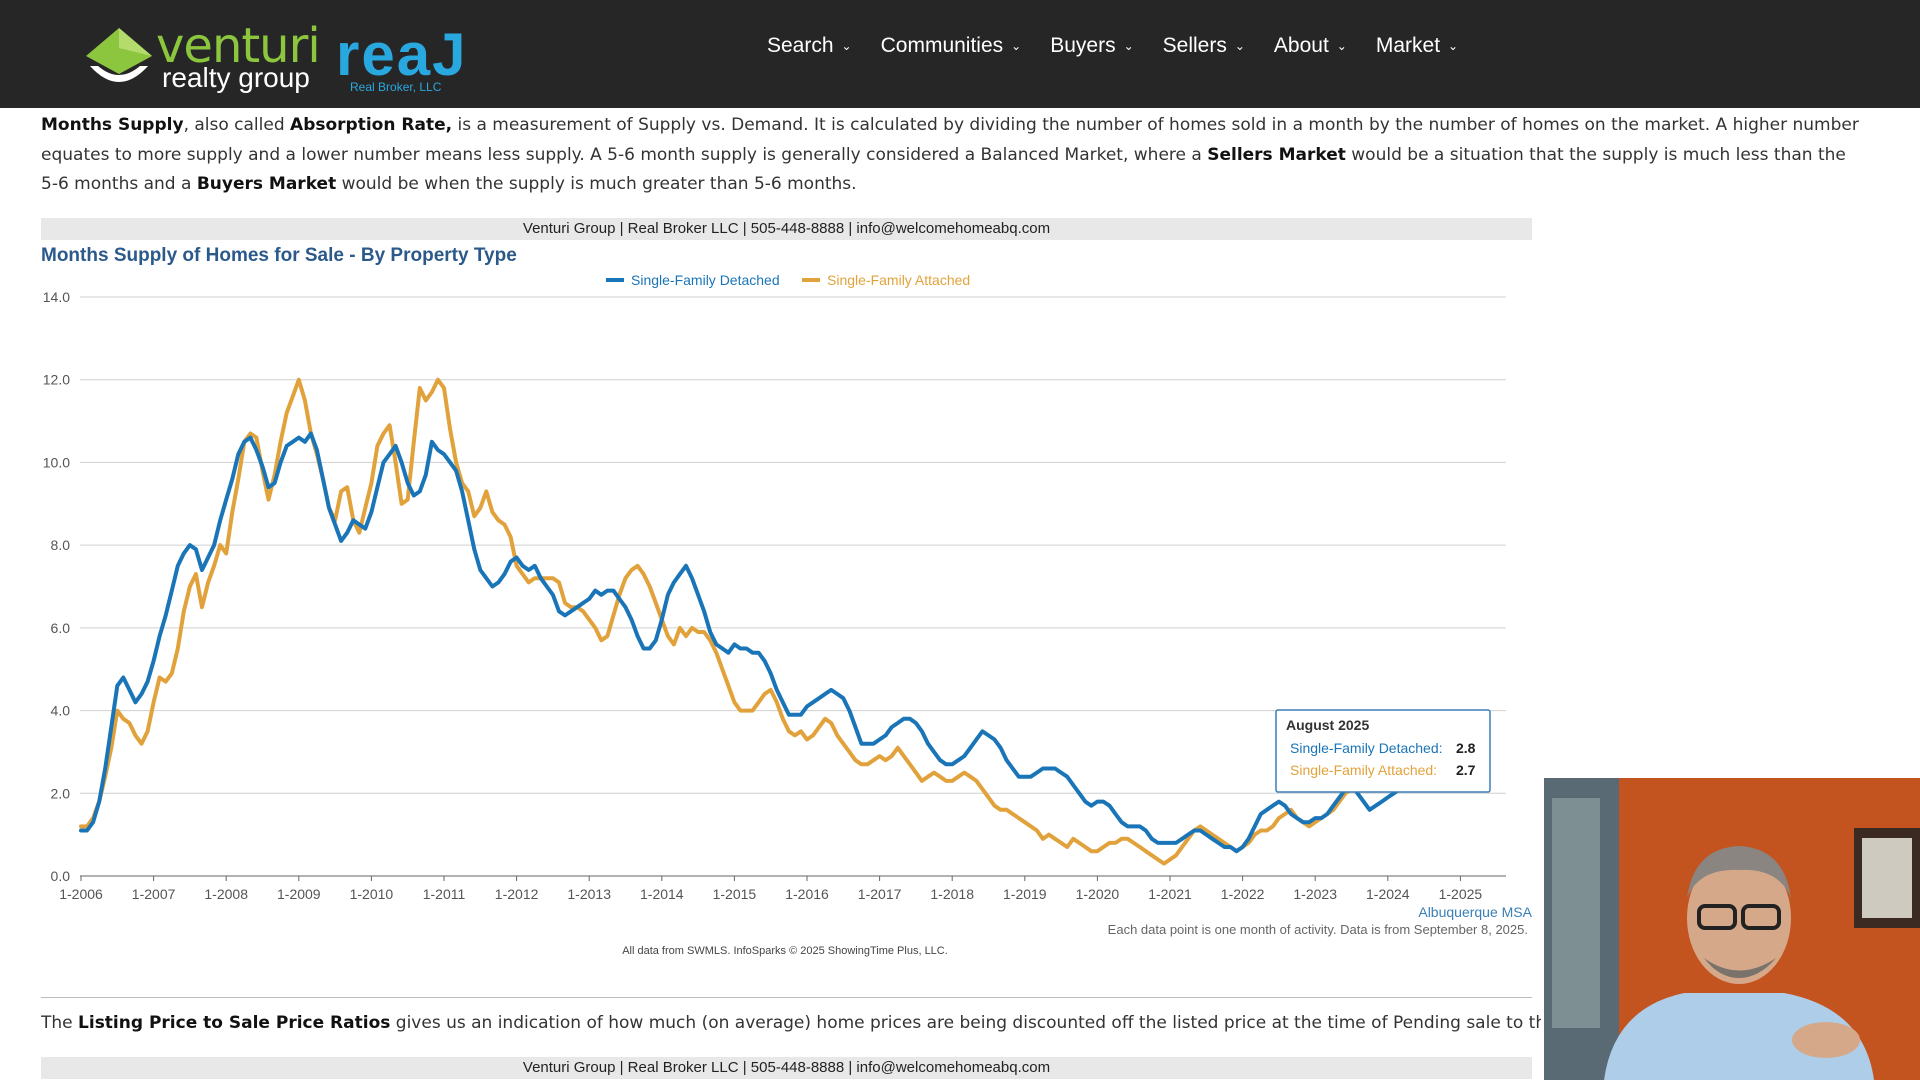 The height and width of the screenshot is (1080, 1920). What do you see at coordinates (61, 545) in the screenshot?
I see `y-tick-label: 8.0` at bounding box center [61, 545].